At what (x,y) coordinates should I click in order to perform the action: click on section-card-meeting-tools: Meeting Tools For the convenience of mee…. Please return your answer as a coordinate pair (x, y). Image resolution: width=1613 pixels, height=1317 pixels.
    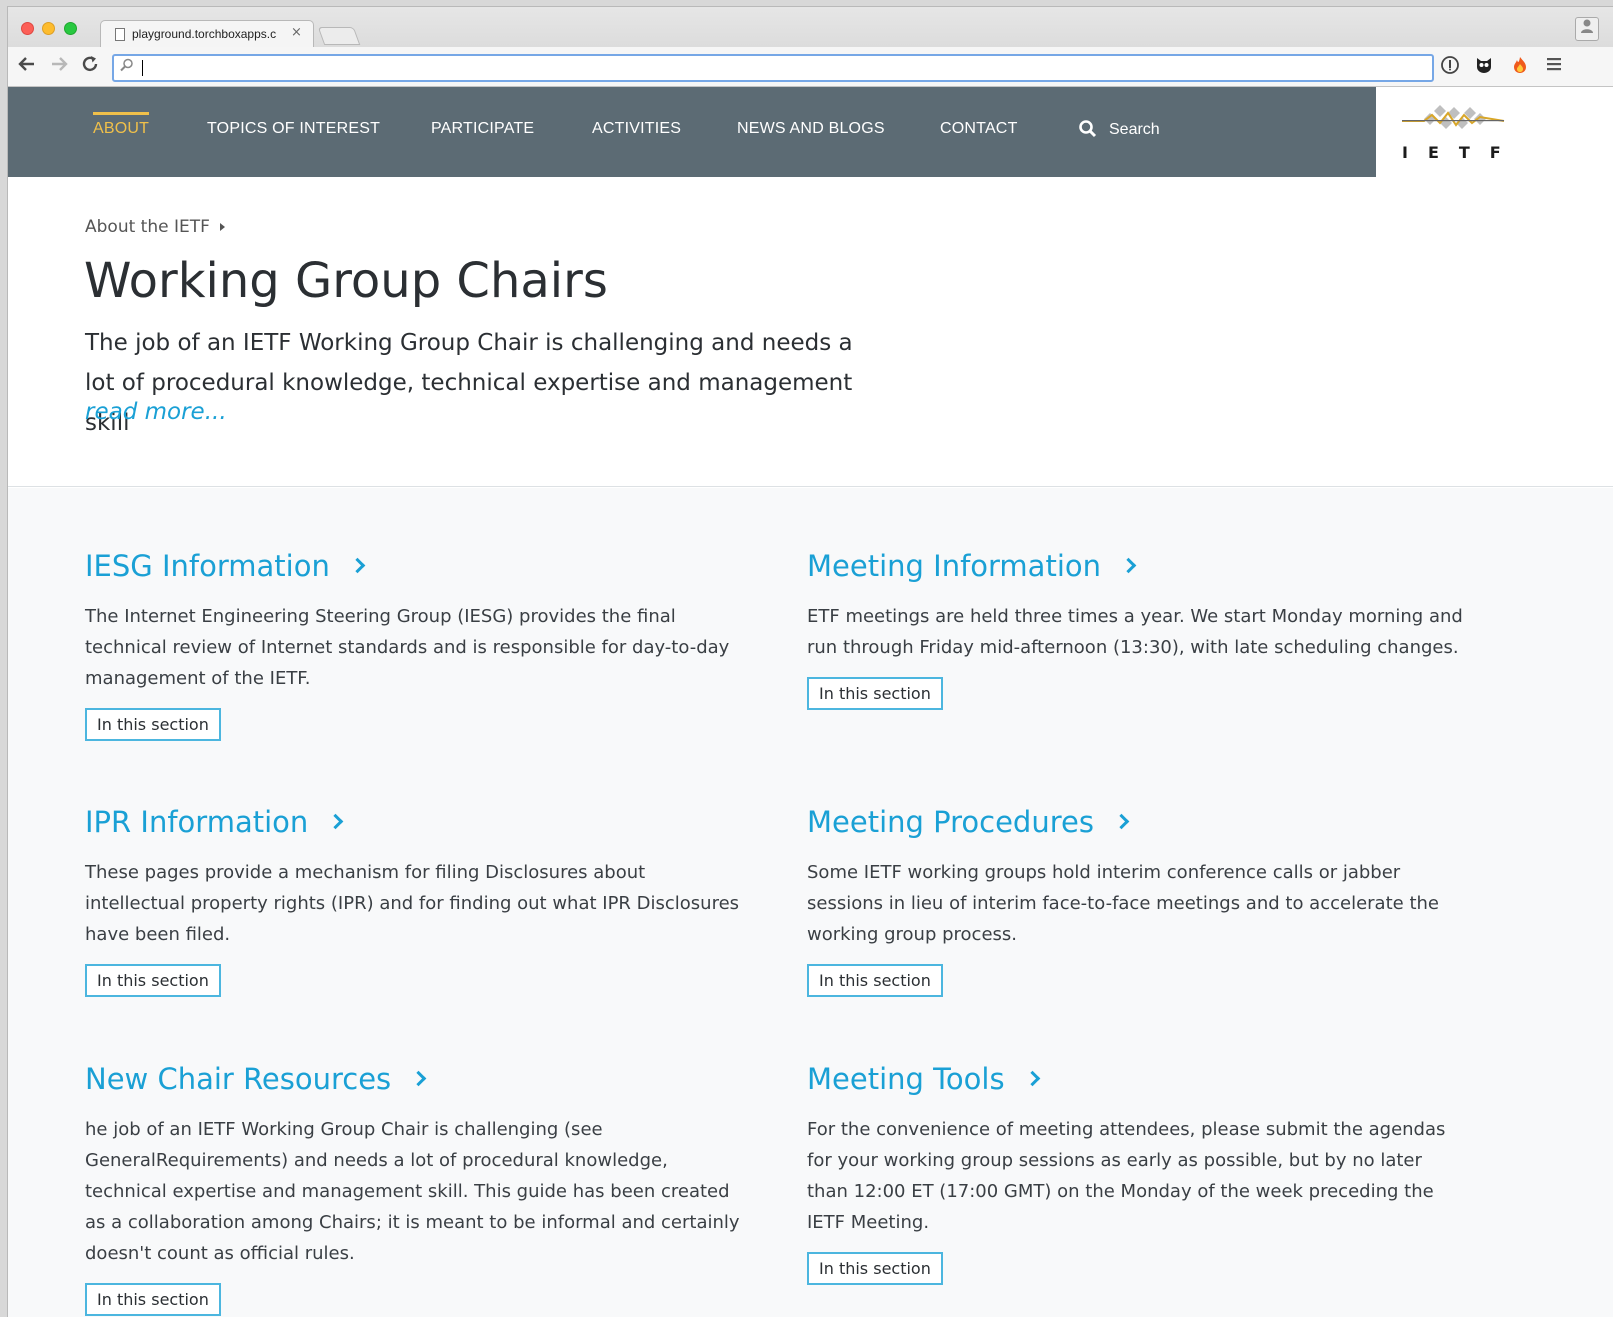
    Looking at the image, I should click on (1137, 1171).